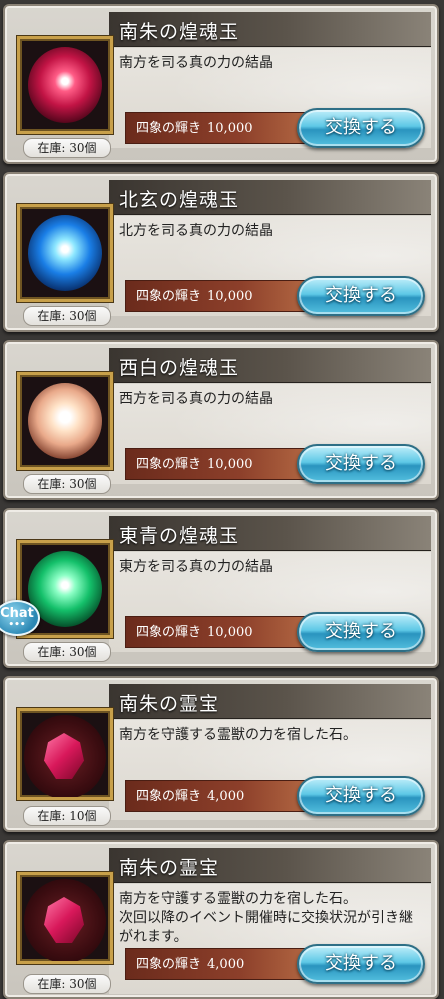 This screenshot has height=999, width=444. What do you see at coordinates (179, 536) in the screenshot?
I see `item-title: 東青の煌魂玉` at bounding box center [179, 536].